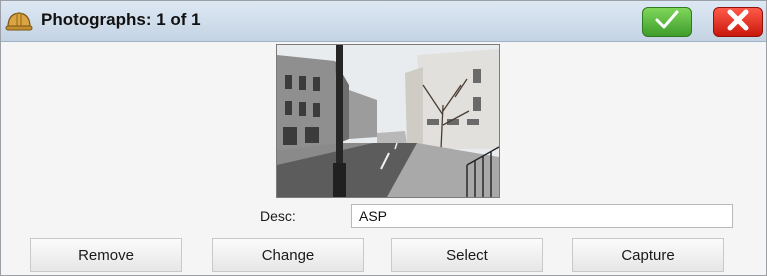 The image size is (767, 276). What do you see at coordinates (383, 21) in the screenshot?
I see `title-bar: Photographs: 1 of 1` at bounding box center [383, 21].